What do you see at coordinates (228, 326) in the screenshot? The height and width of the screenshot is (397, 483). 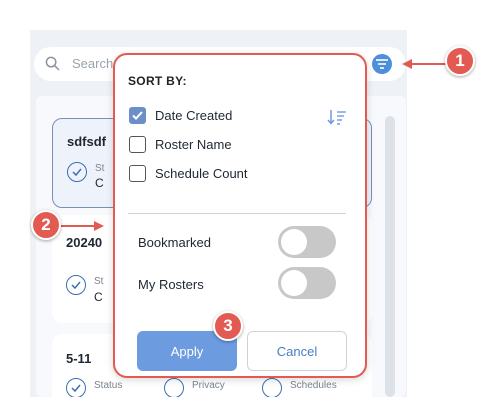 I see `callout-badge-3: 3` at bounding box center [228, 326].